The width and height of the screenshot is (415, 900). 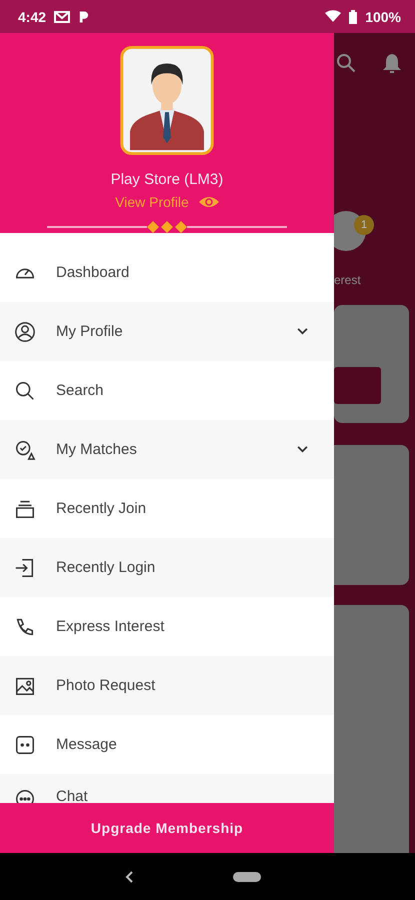 What do you see at coordinates (208, 202) in the screenshot?
I see `eye-icon` at bounding box center [208, 202].